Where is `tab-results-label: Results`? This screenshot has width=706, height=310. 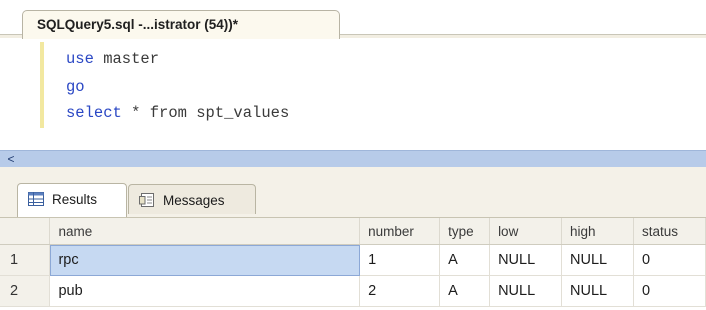
tab-results-label: Results is located at coordinates (75, 199).